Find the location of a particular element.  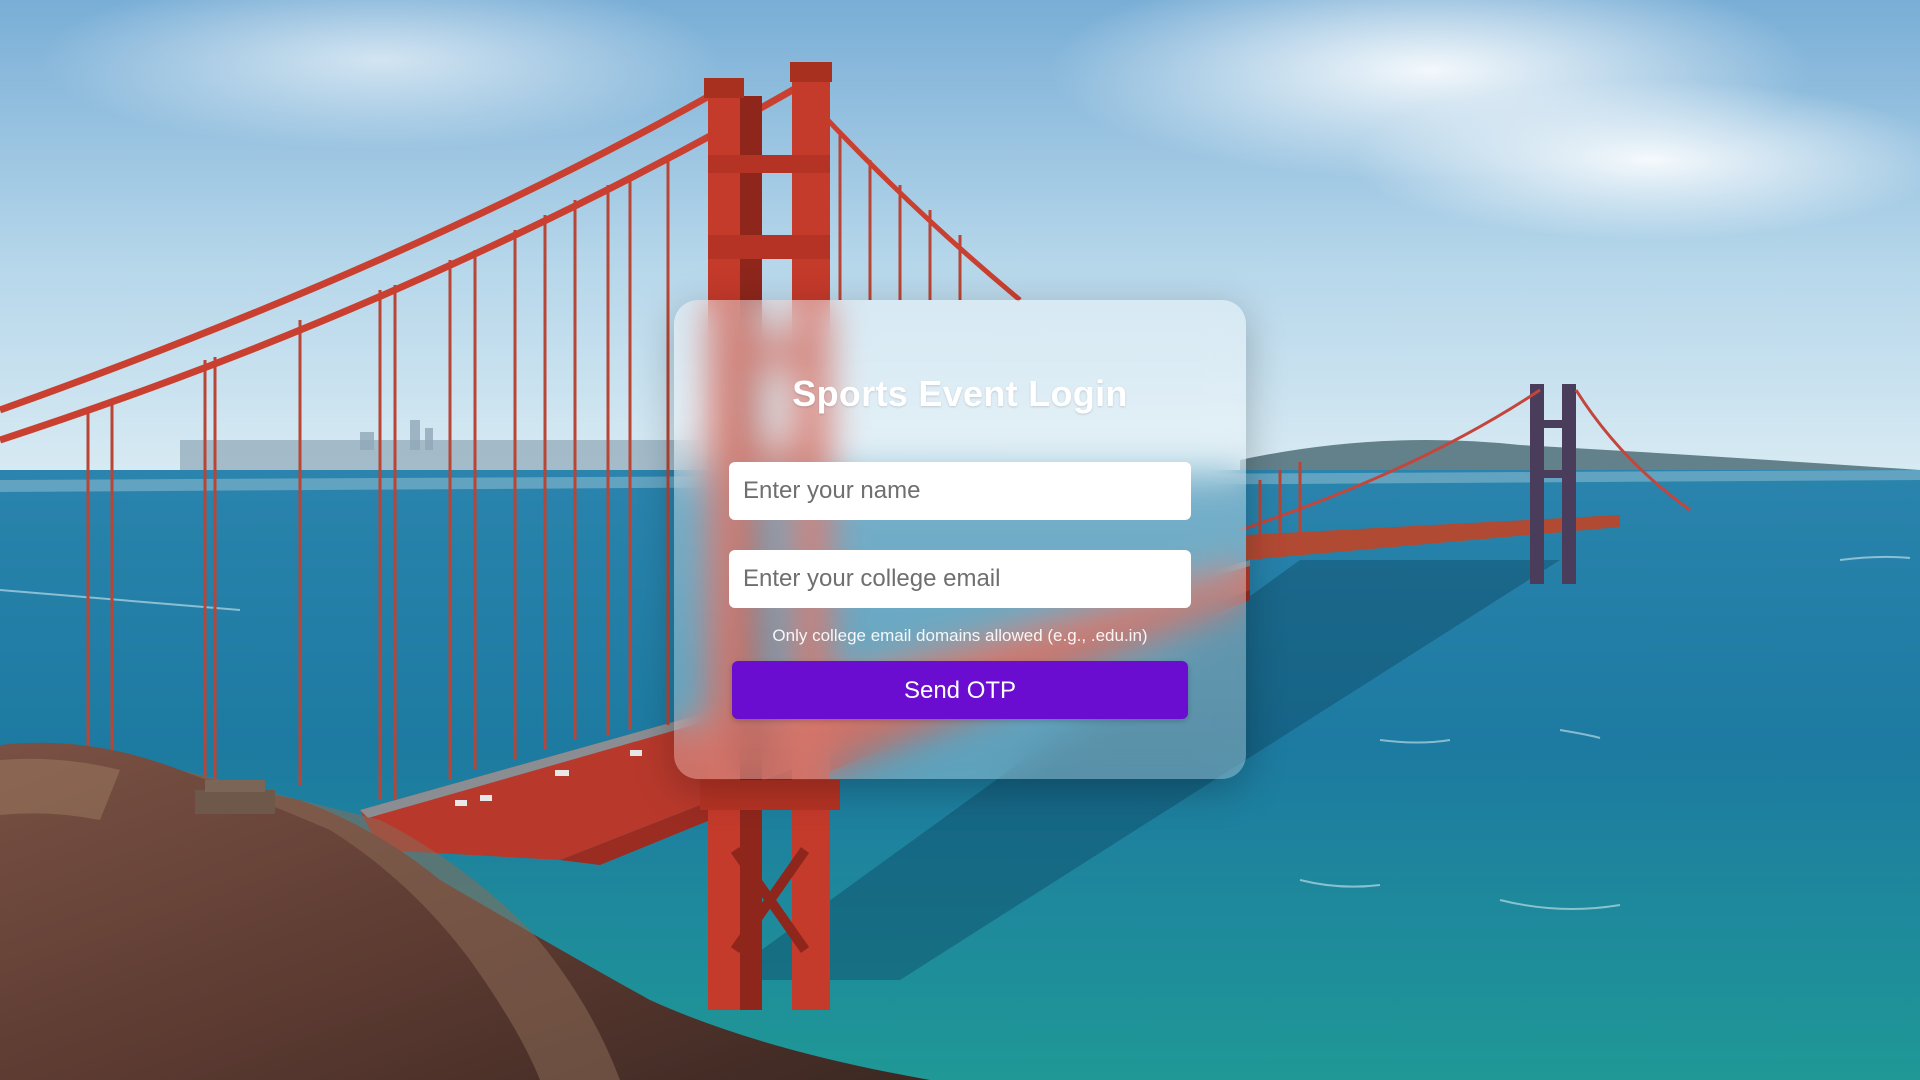

name-input is located at coordinates (960, 491).